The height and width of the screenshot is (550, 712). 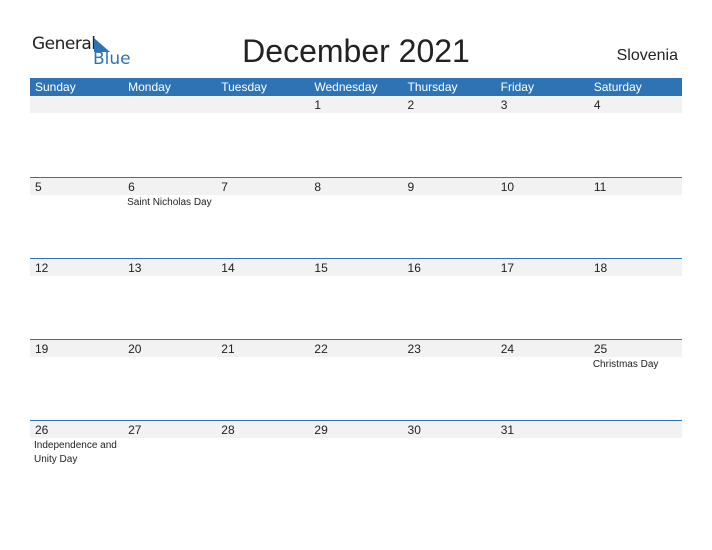 I want to click on day-number: 8, so click(x=318, y=187).